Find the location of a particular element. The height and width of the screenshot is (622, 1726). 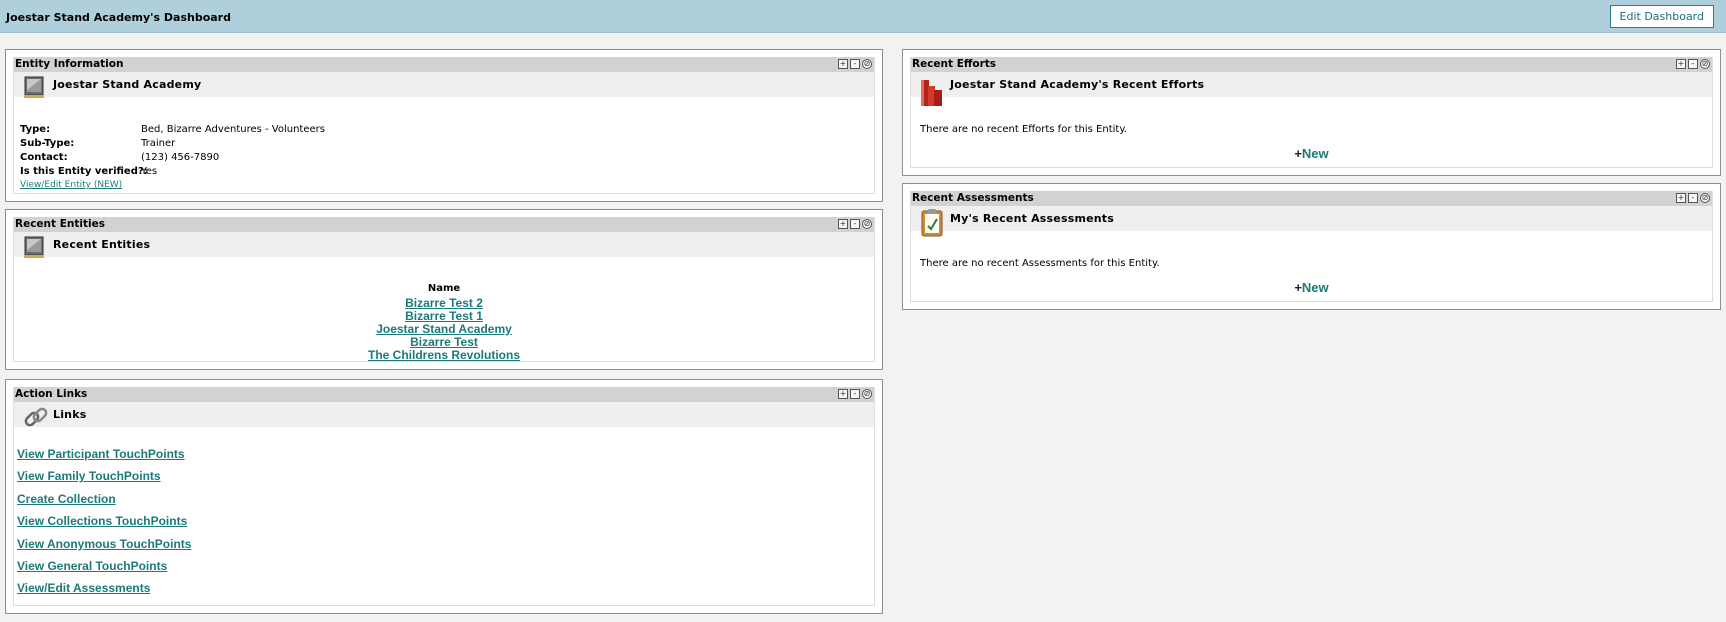

chain-link-icon is located at coordinates (37, 419).